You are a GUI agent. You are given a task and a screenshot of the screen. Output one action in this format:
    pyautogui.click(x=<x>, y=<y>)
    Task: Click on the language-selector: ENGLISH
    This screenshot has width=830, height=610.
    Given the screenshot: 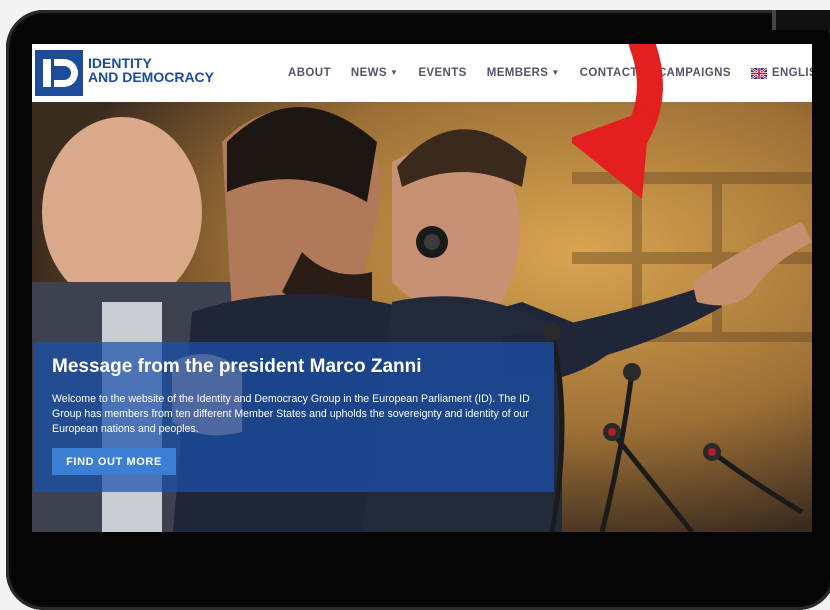 What is the action you would take?
    pyautogui.click(x=781, y=73)
    